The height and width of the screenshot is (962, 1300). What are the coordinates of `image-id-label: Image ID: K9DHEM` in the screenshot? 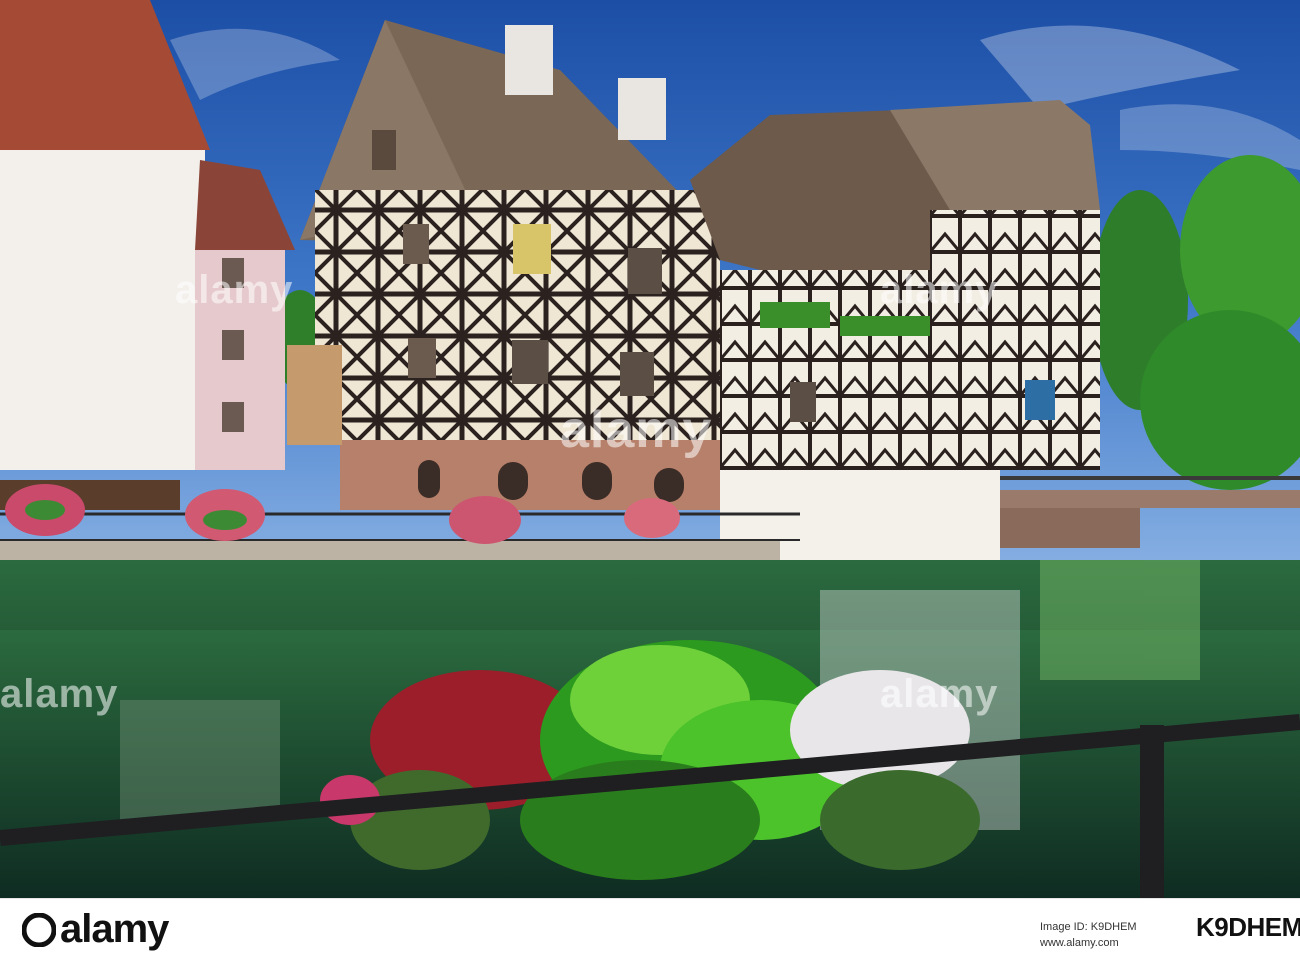 It's located at (1088, 927).